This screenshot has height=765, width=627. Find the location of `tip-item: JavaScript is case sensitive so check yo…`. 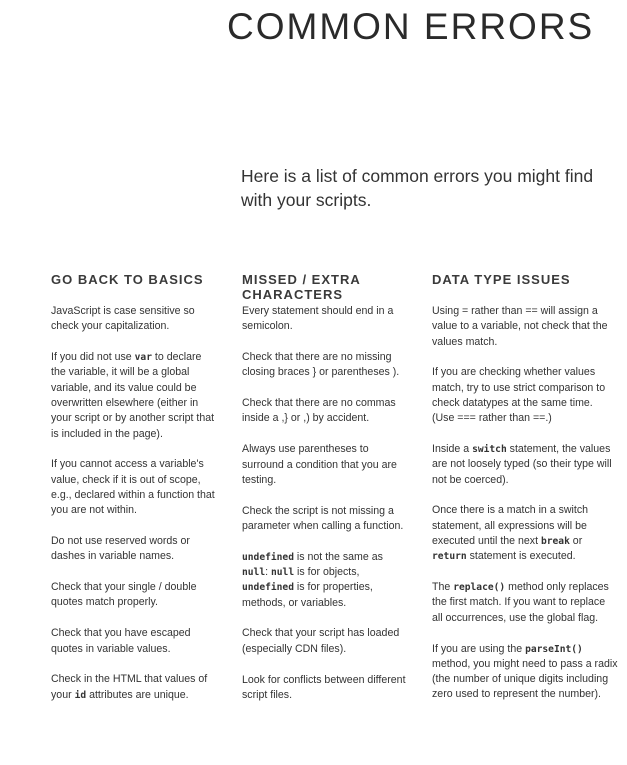

tip-item: JavaScript is case sensitive so check yo… is located at coordinates (135, 319).